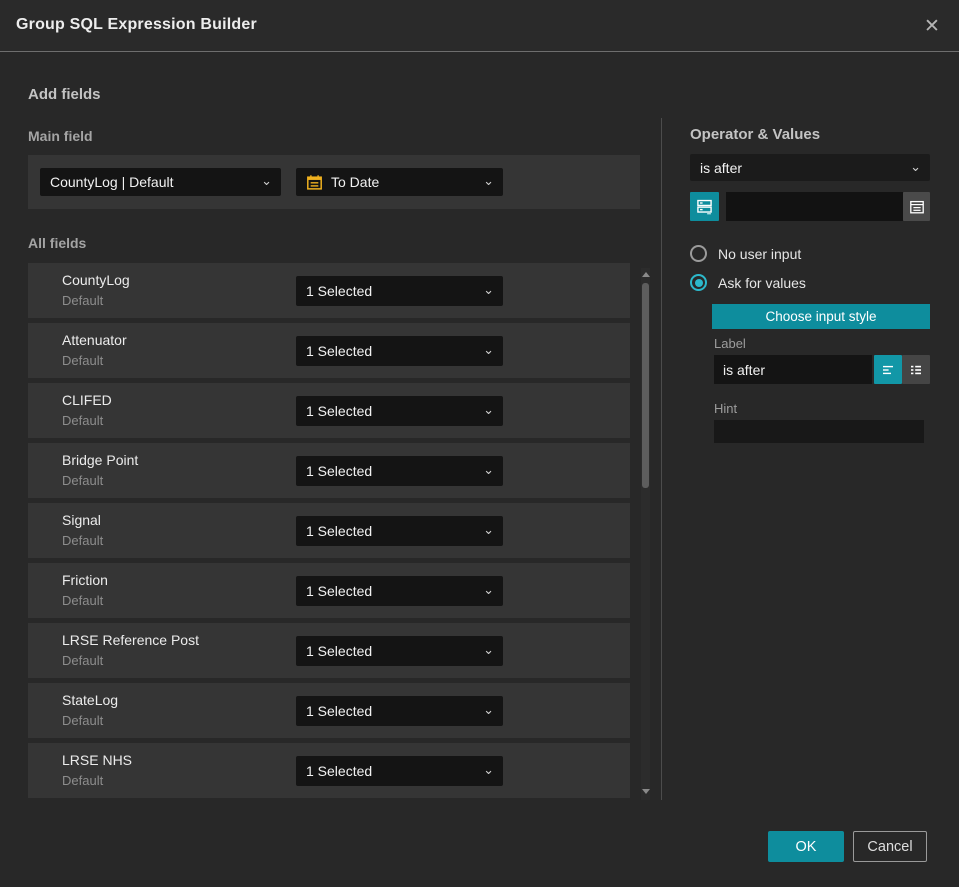 The image size is (959, 887). I want to click on field-name: StateLog, so click(90, 700).